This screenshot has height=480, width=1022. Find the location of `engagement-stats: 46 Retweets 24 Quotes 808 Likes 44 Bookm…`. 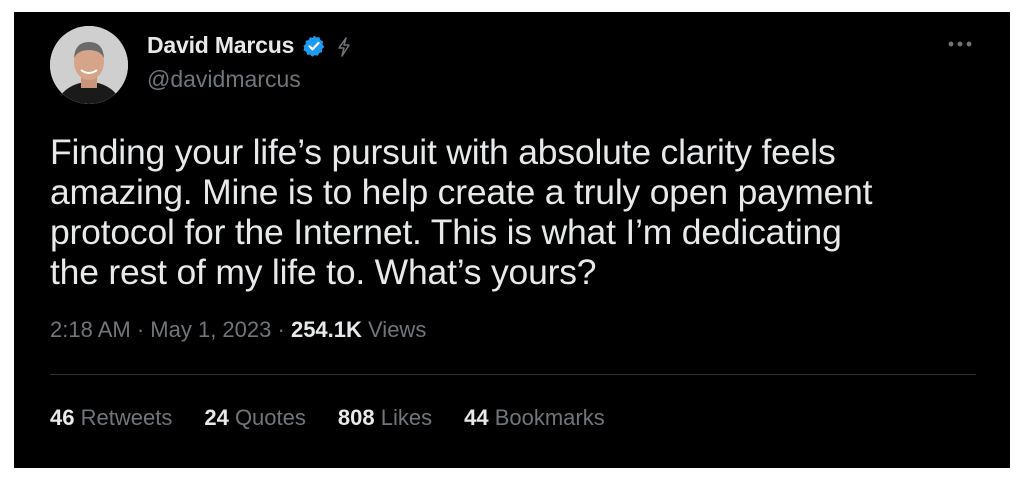

engagement-stats: 46 Retweets 24 Quotes 808 Likes 44 Bookm… is located at coordinates (343, 418).